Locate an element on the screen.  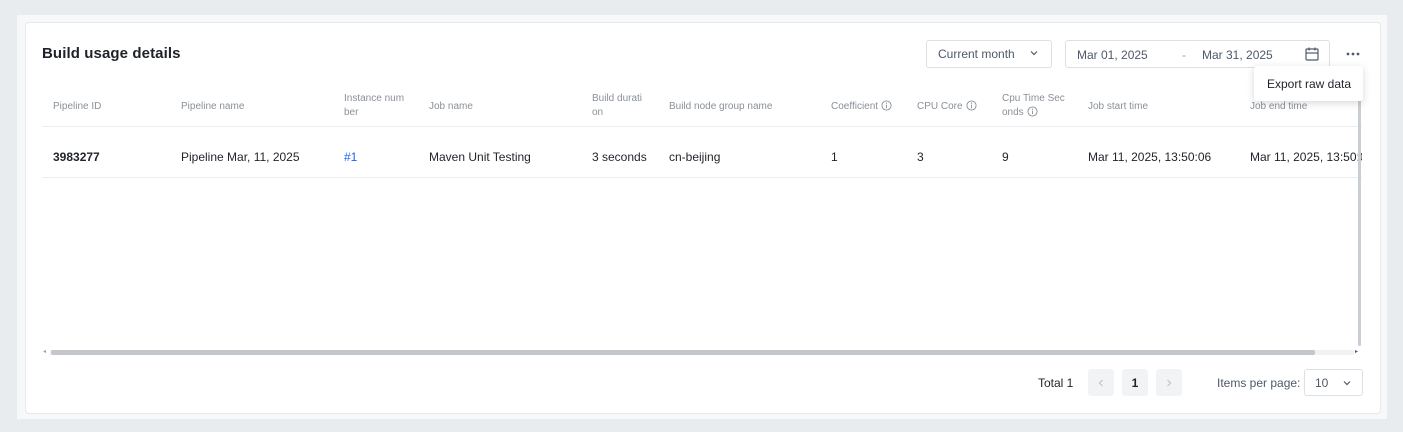
period-select-value: Current month is located at coordinates (976, 54).